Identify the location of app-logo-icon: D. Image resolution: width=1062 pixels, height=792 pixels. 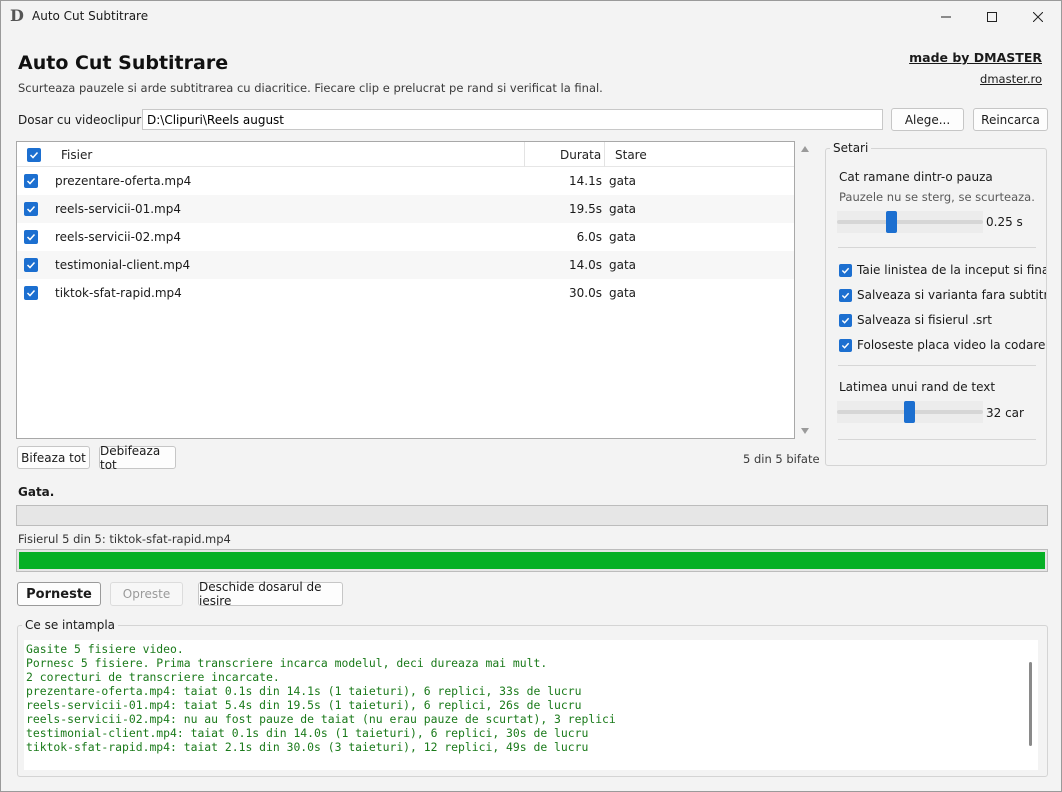
(17, 15).